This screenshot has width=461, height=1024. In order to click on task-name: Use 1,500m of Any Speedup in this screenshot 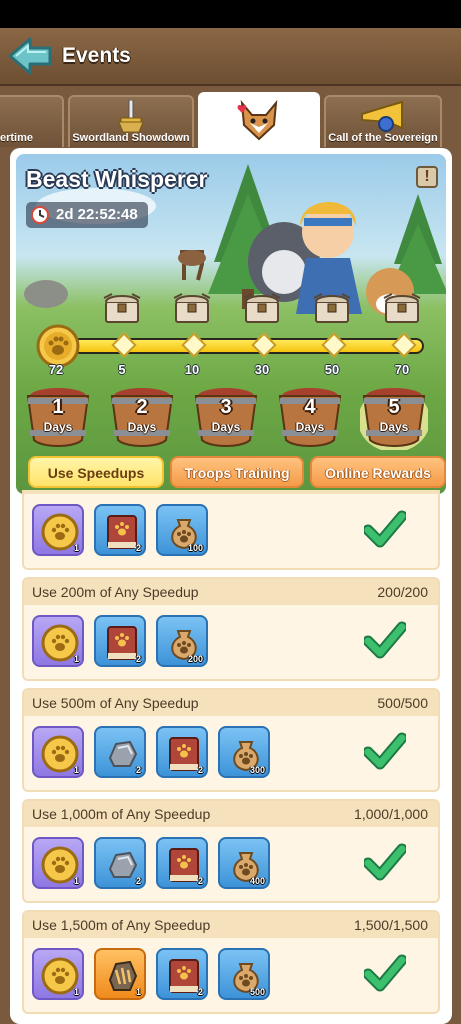, I will do `click(121, 925)`.